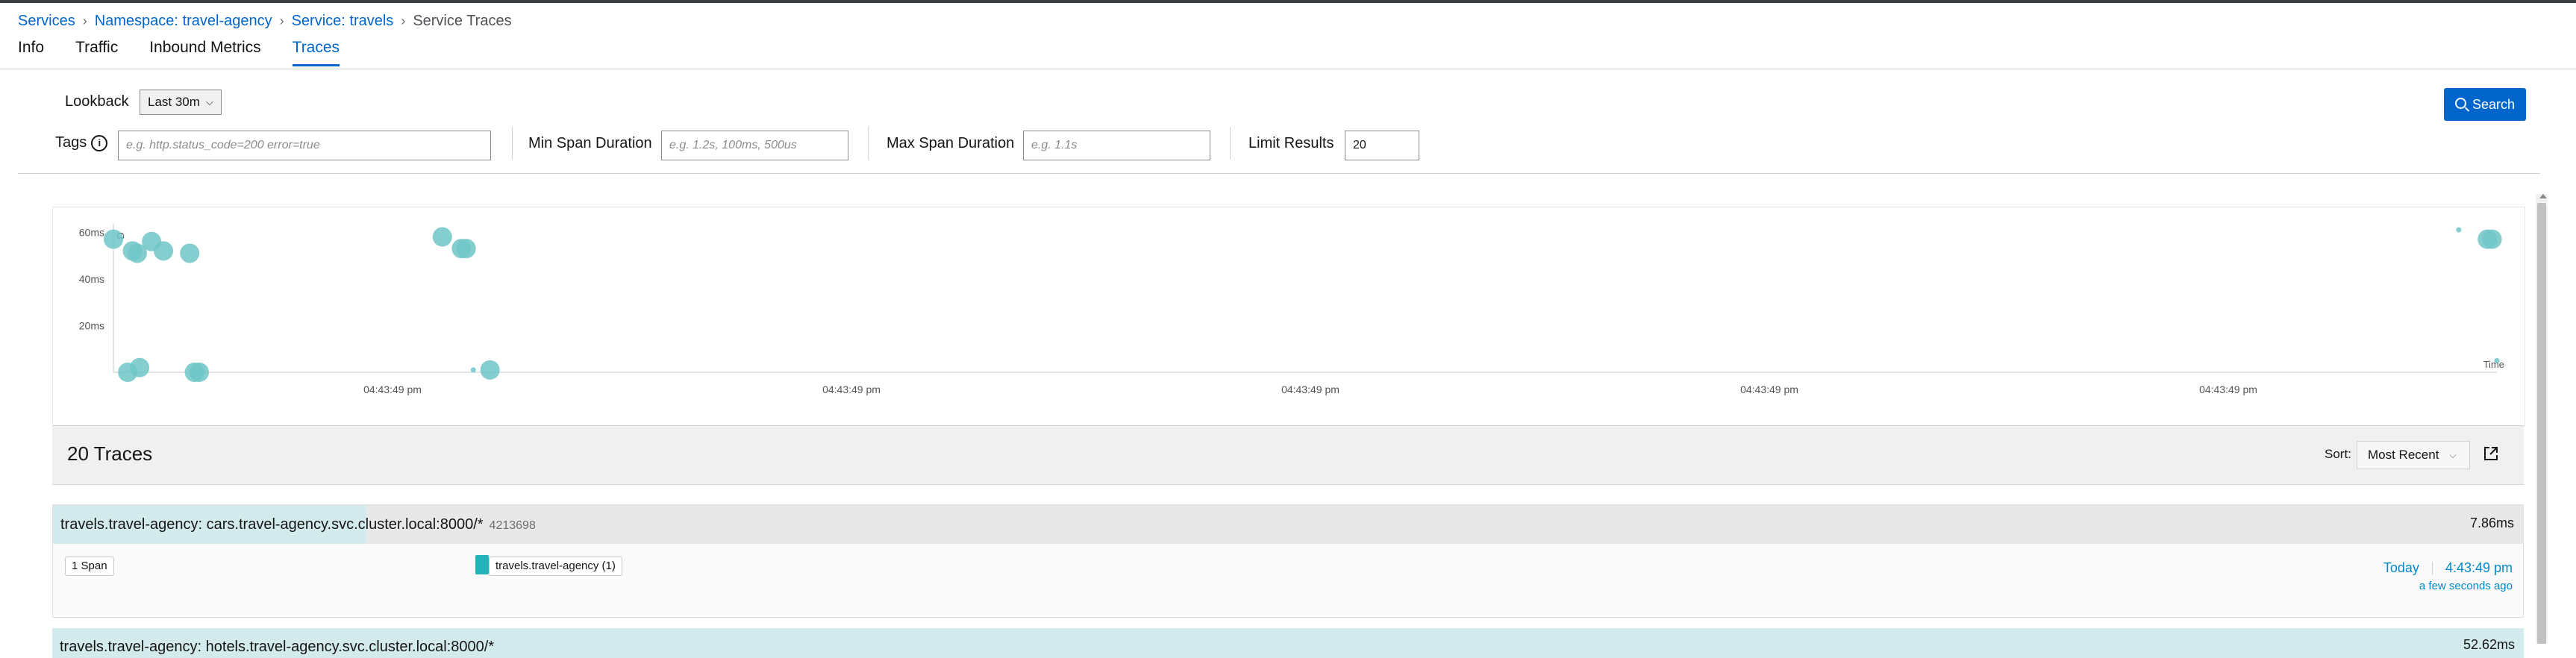 The height and width of the screenshot is (658, 2576). I want to click on trace-duration: 52.62ms, so click(2489, 645).